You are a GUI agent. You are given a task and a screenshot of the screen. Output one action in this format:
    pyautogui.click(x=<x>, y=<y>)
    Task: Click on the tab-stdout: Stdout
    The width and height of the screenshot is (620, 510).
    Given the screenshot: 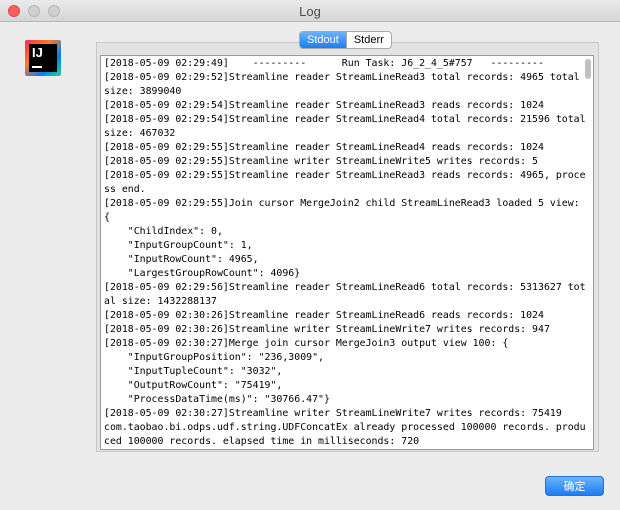 What is the action you would take?
    pyautogui.click(x=323, y=40)
    